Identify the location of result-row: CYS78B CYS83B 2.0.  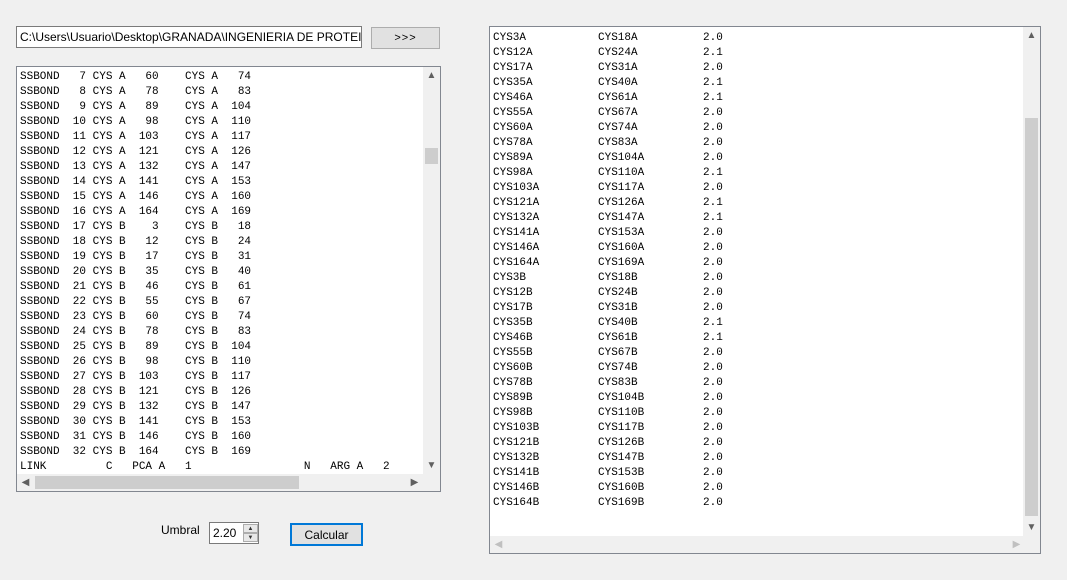
(757, 383).